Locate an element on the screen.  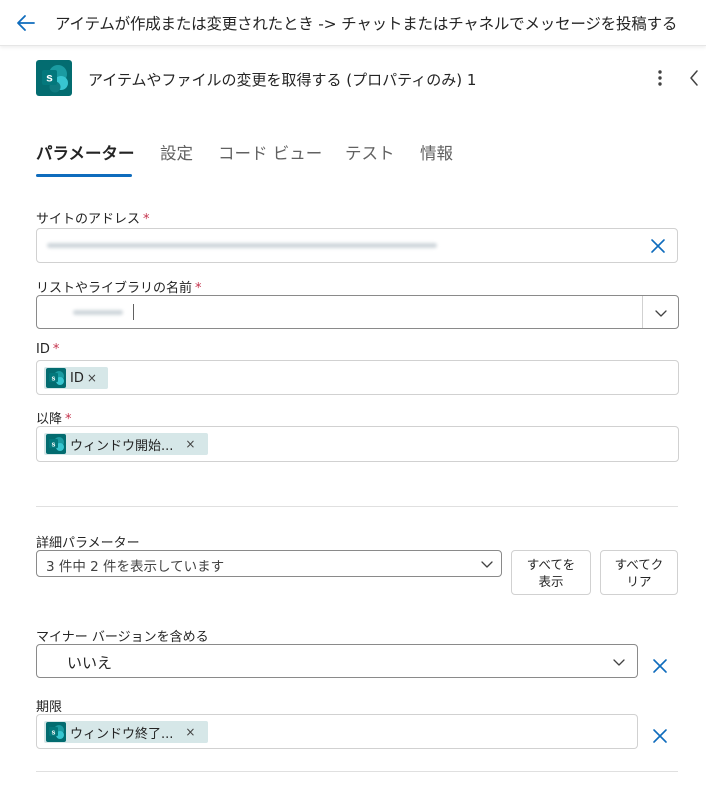
since-input: s ウィンドウ開始... × is located at coordinates (357, 444).